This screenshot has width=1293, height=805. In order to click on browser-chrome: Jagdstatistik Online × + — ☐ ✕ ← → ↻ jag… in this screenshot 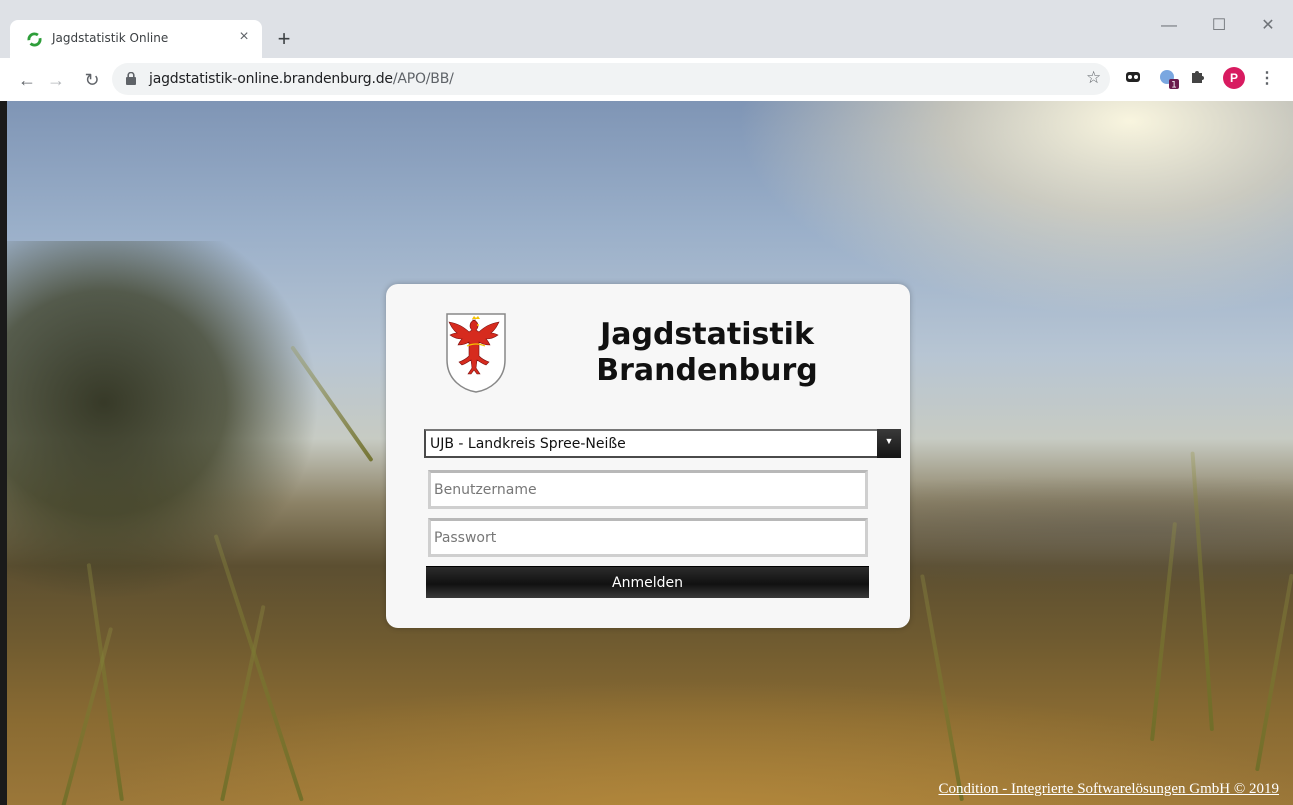, I will do `click(646, 50)`.